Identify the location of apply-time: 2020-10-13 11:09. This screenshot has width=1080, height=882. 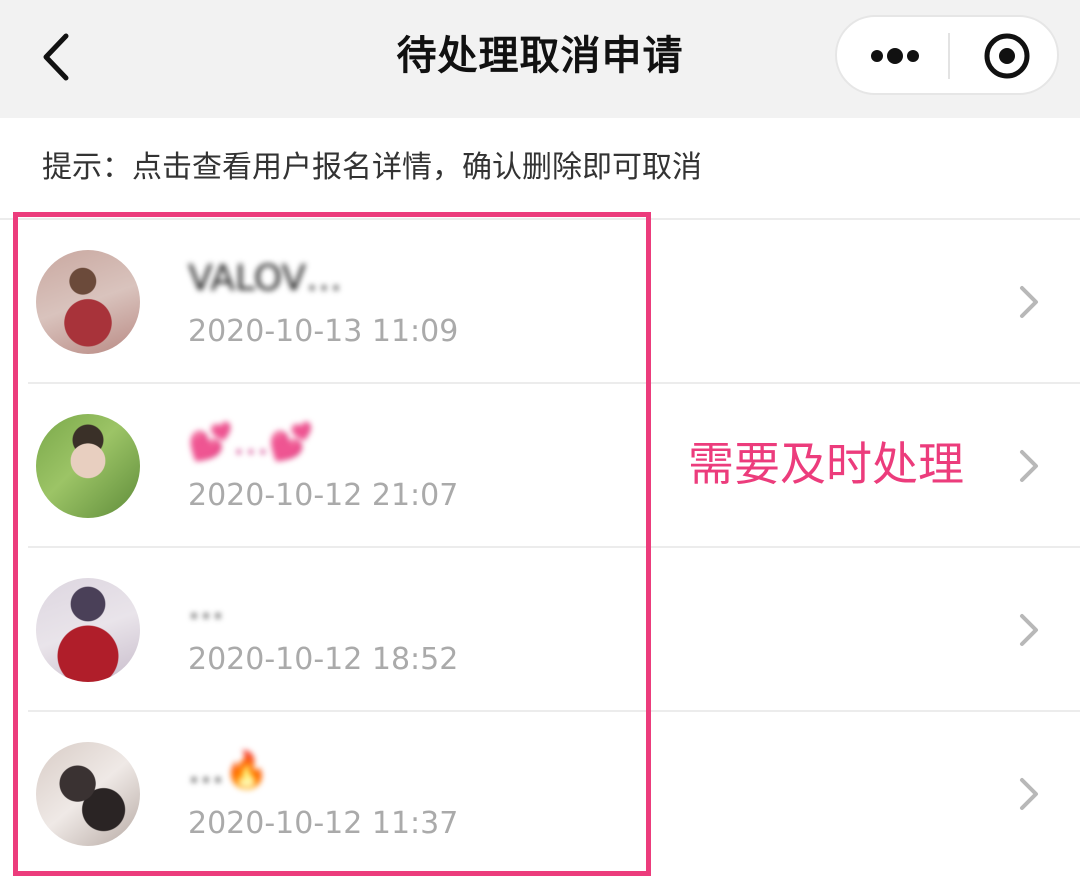
(323, 331).